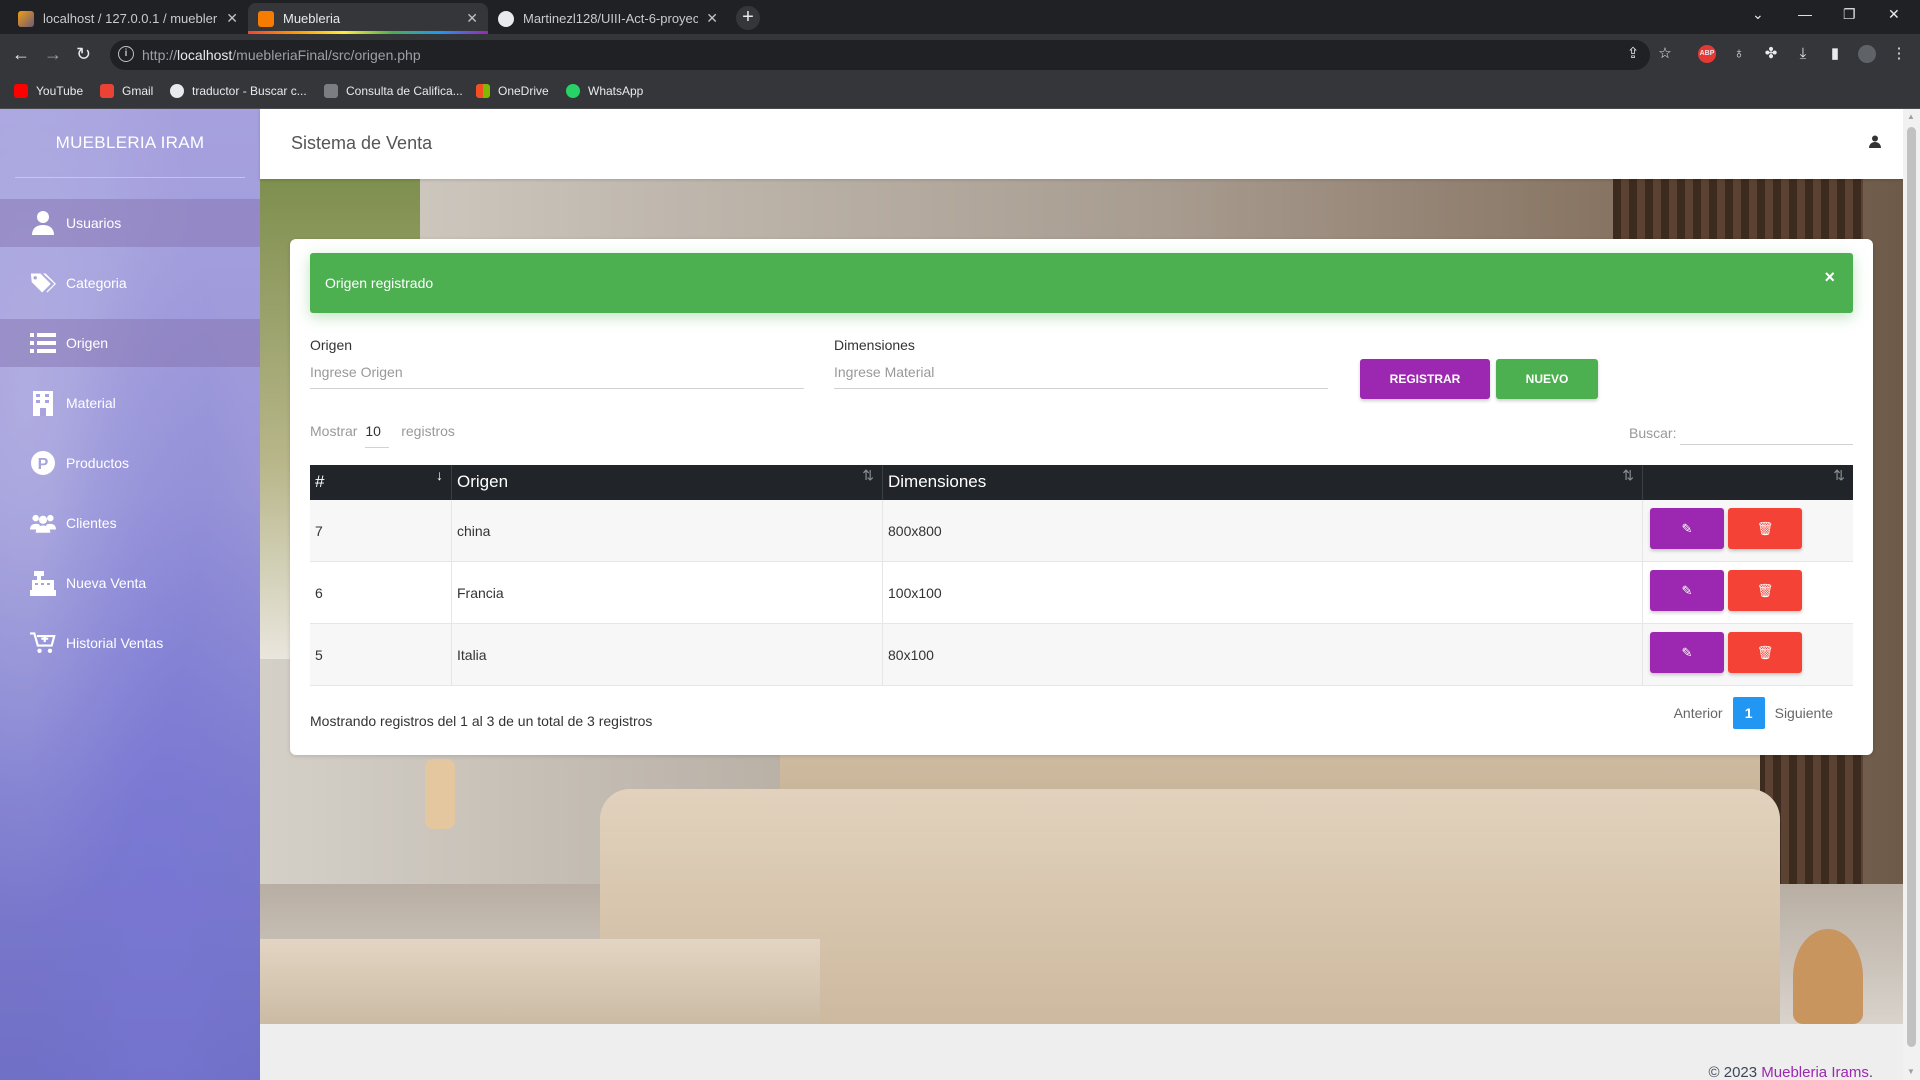 This screenshot has height=1080, width=1920. Describe the element at coordinates (126, 54) in the screenshot. I see `site-info-icon: i` at that location.